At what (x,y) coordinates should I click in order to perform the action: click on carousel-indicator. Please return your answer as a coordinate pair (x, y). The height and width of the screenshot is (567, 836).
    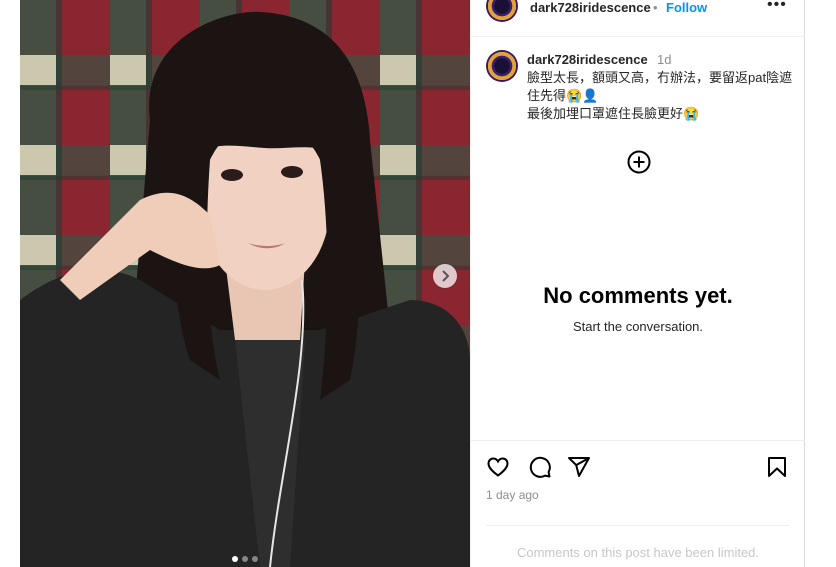
    Looking at the image, I should click on (245, 559).